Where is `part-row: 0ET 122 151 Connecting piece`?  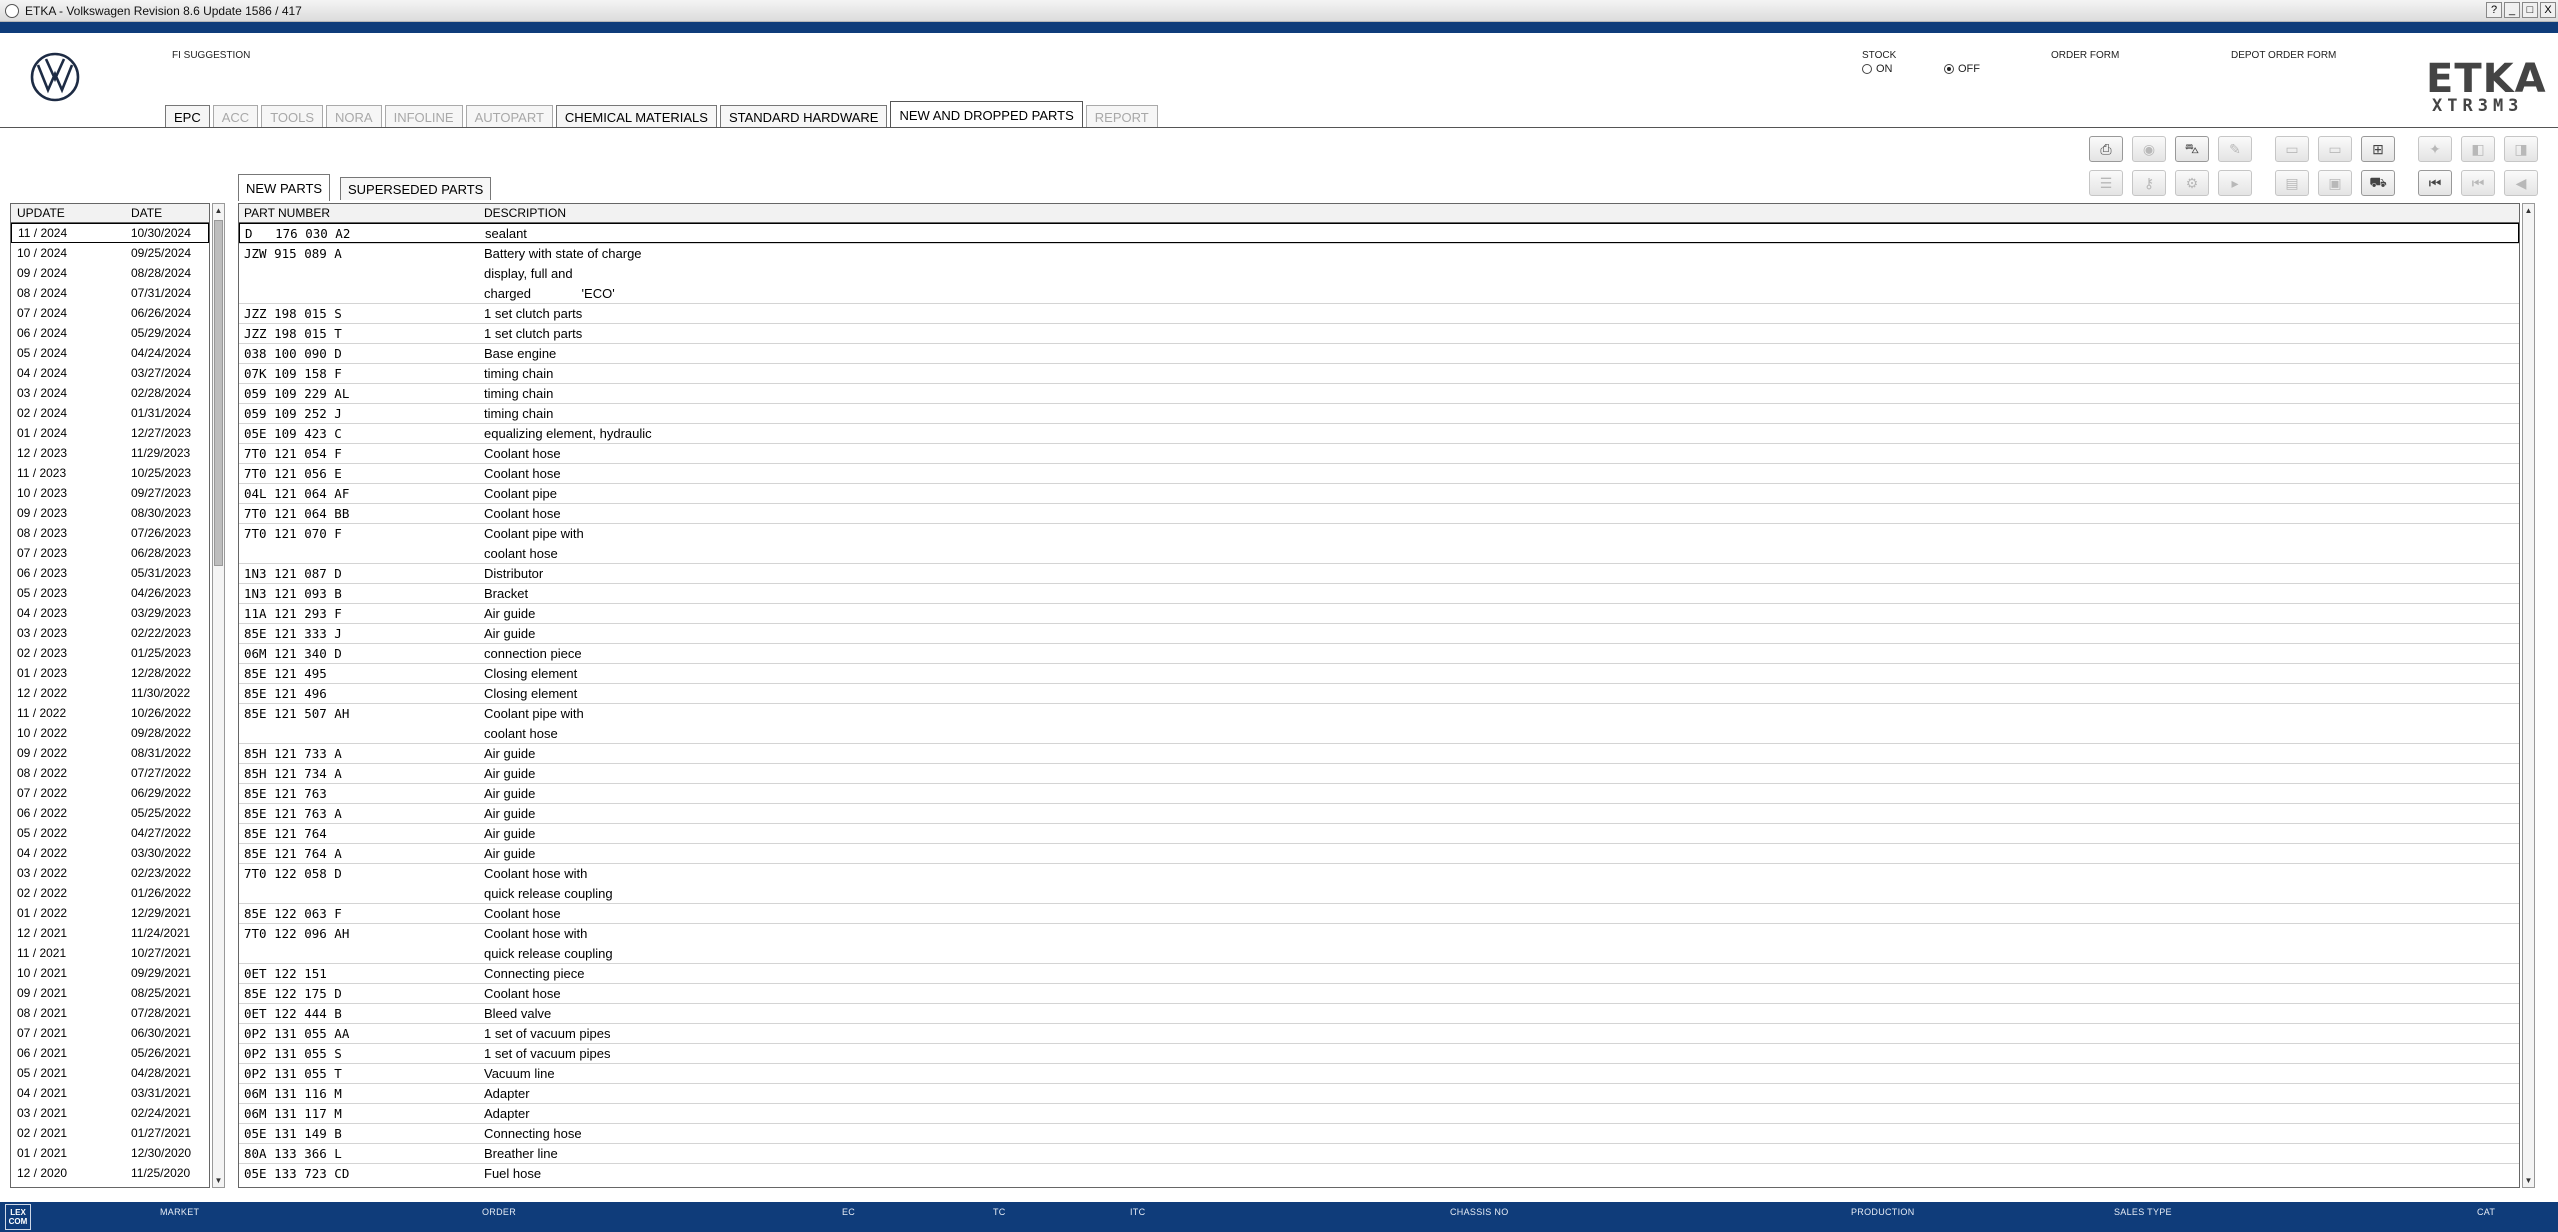 part-row: 0ET 122 151 Connecting piece is located at coordinates (1379, 973).